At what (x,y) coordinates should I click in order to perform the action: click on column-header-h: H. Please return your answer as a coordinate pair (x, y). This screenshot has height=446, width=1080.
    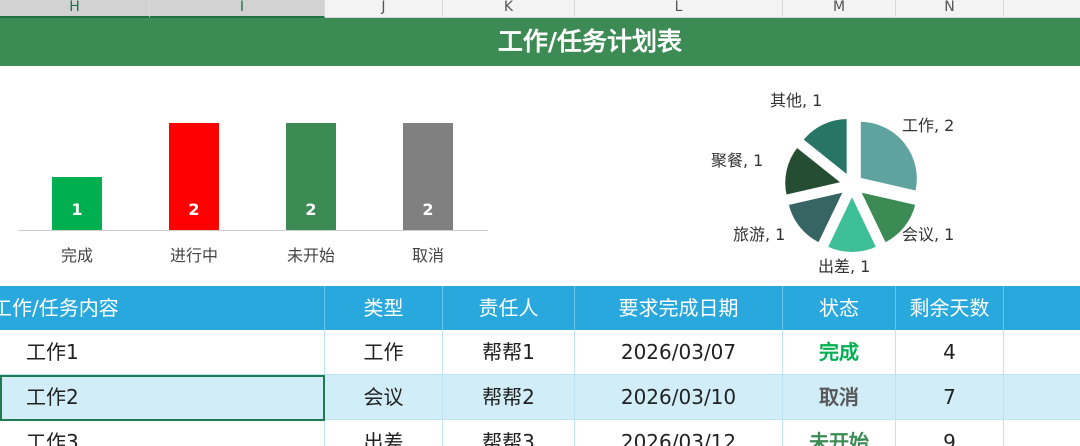
    Looking at the image, I should click on (75, 9).